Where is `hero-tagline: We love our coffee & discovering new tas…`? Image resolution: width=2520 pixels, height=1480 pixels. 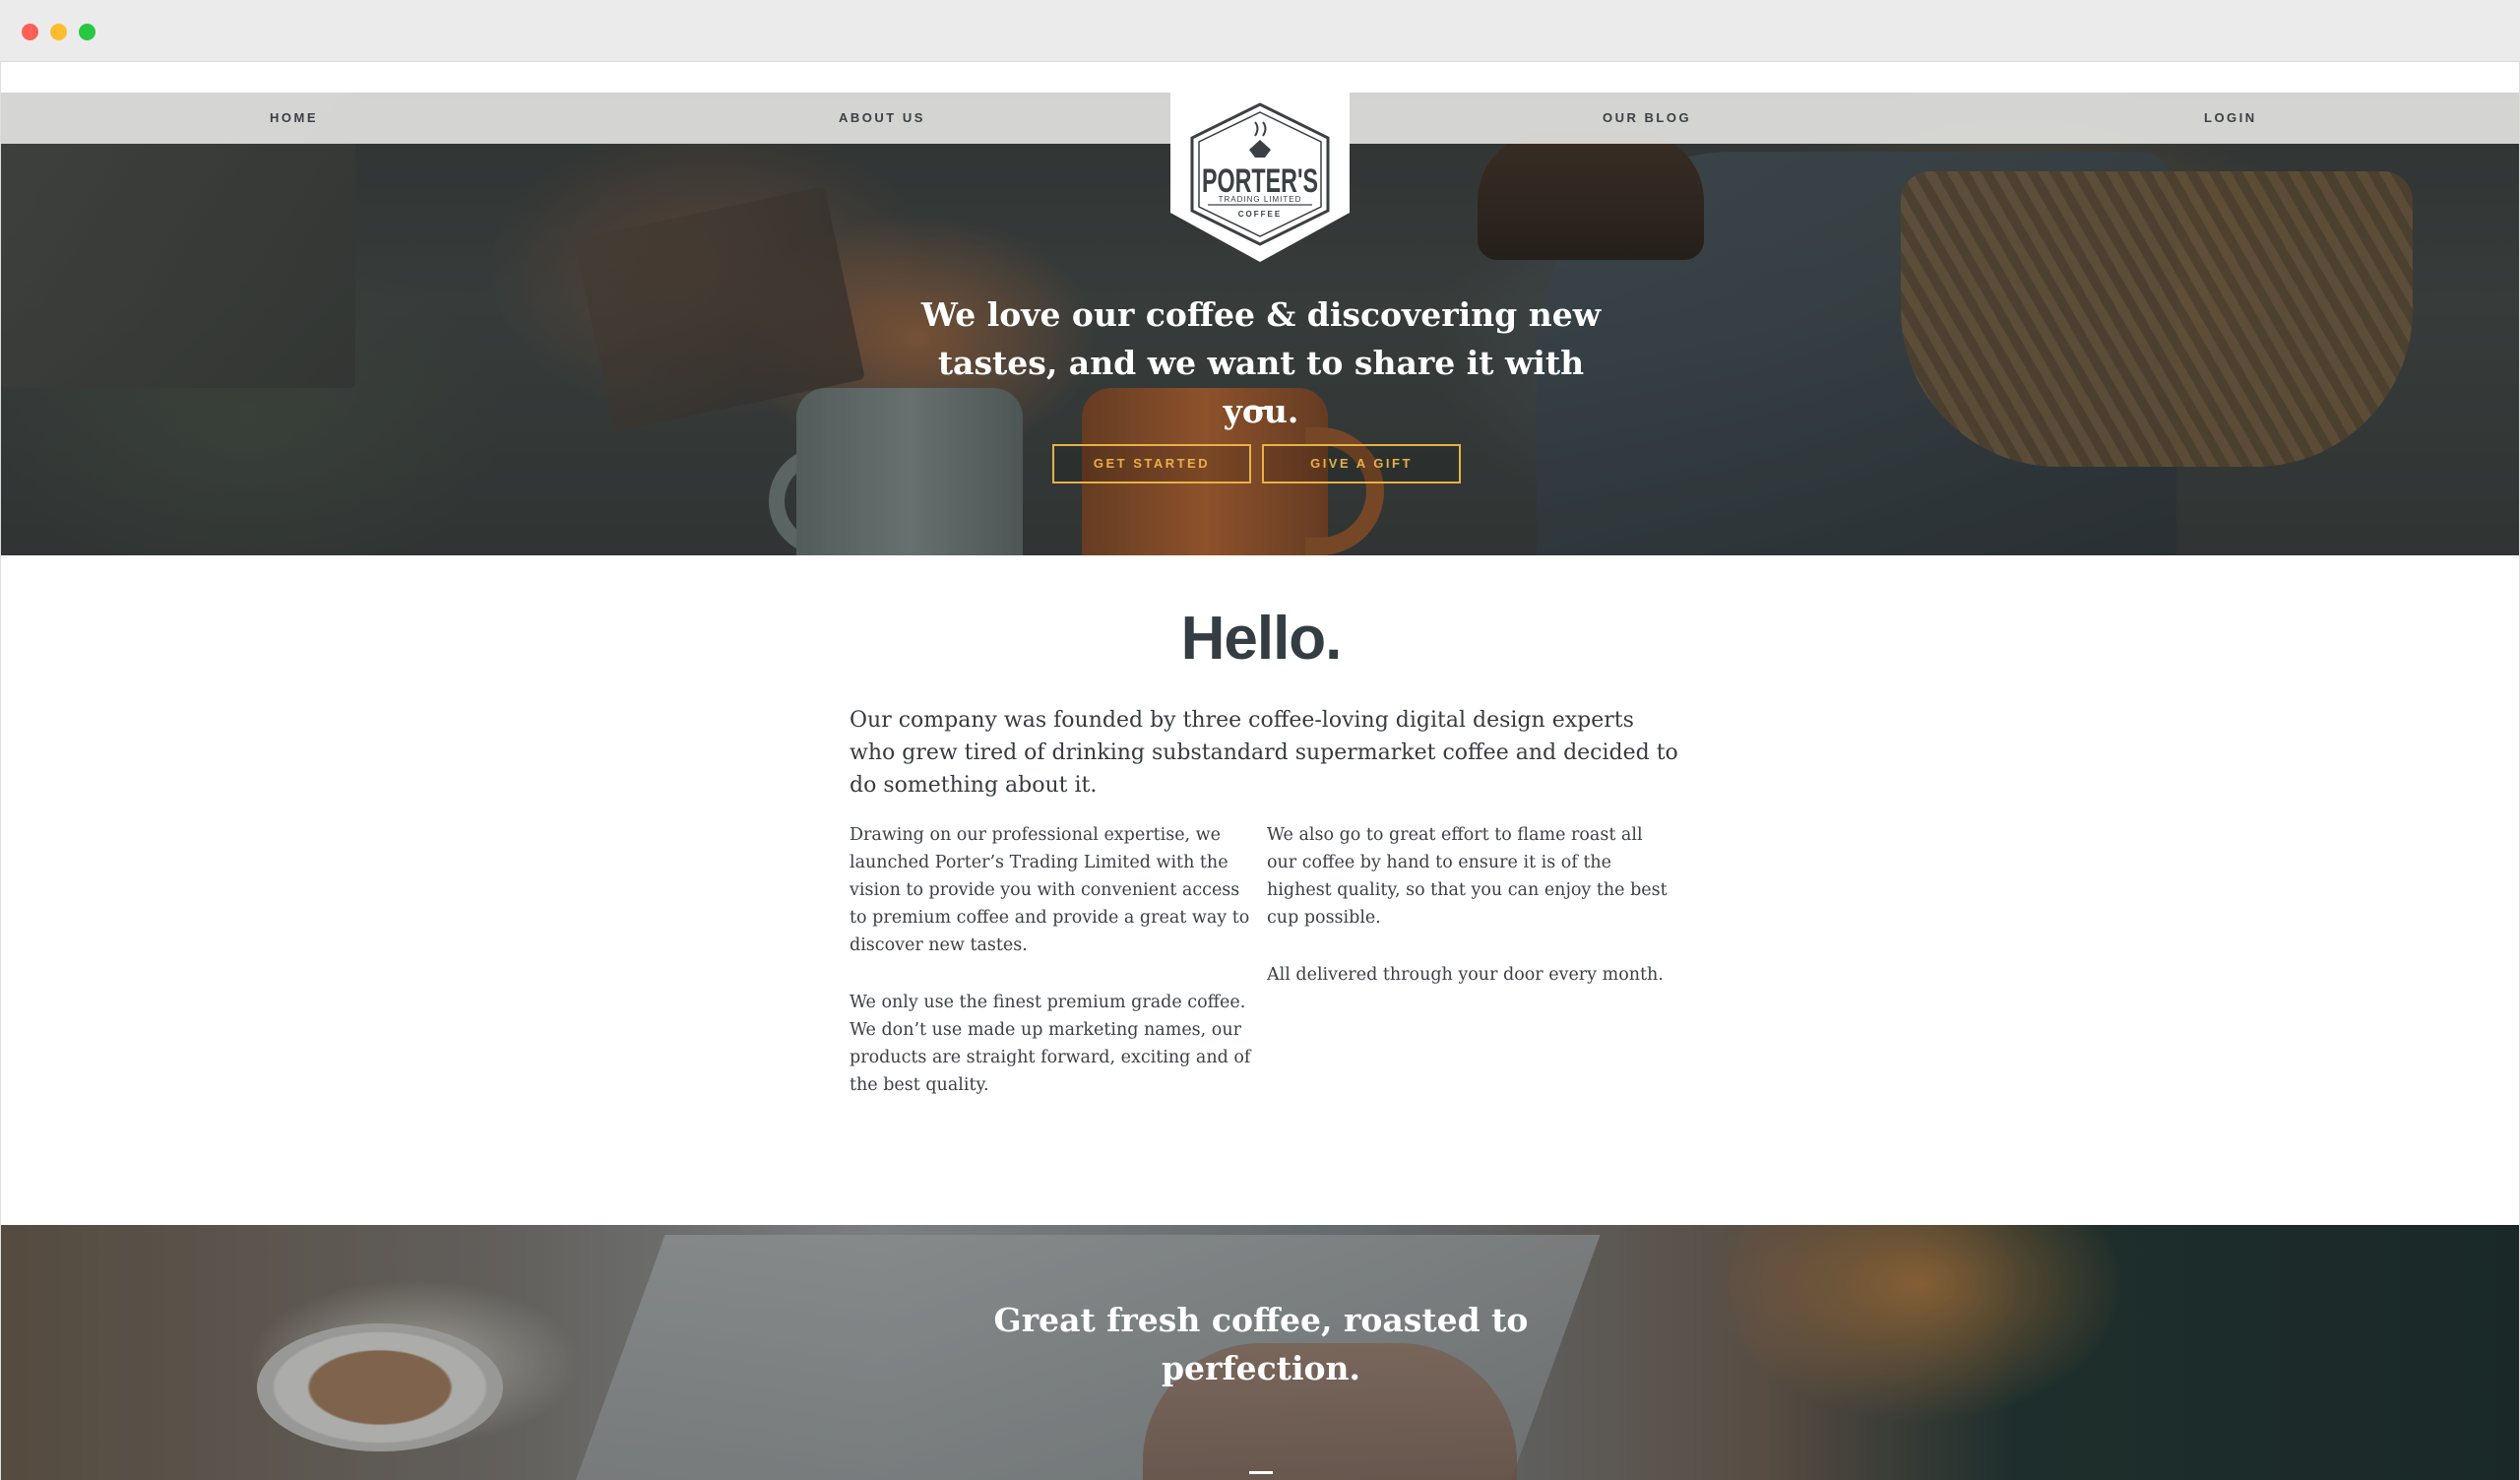 hero-tagline: We love our coffee & discovering new tas… is located at coordinates (1261, 362).